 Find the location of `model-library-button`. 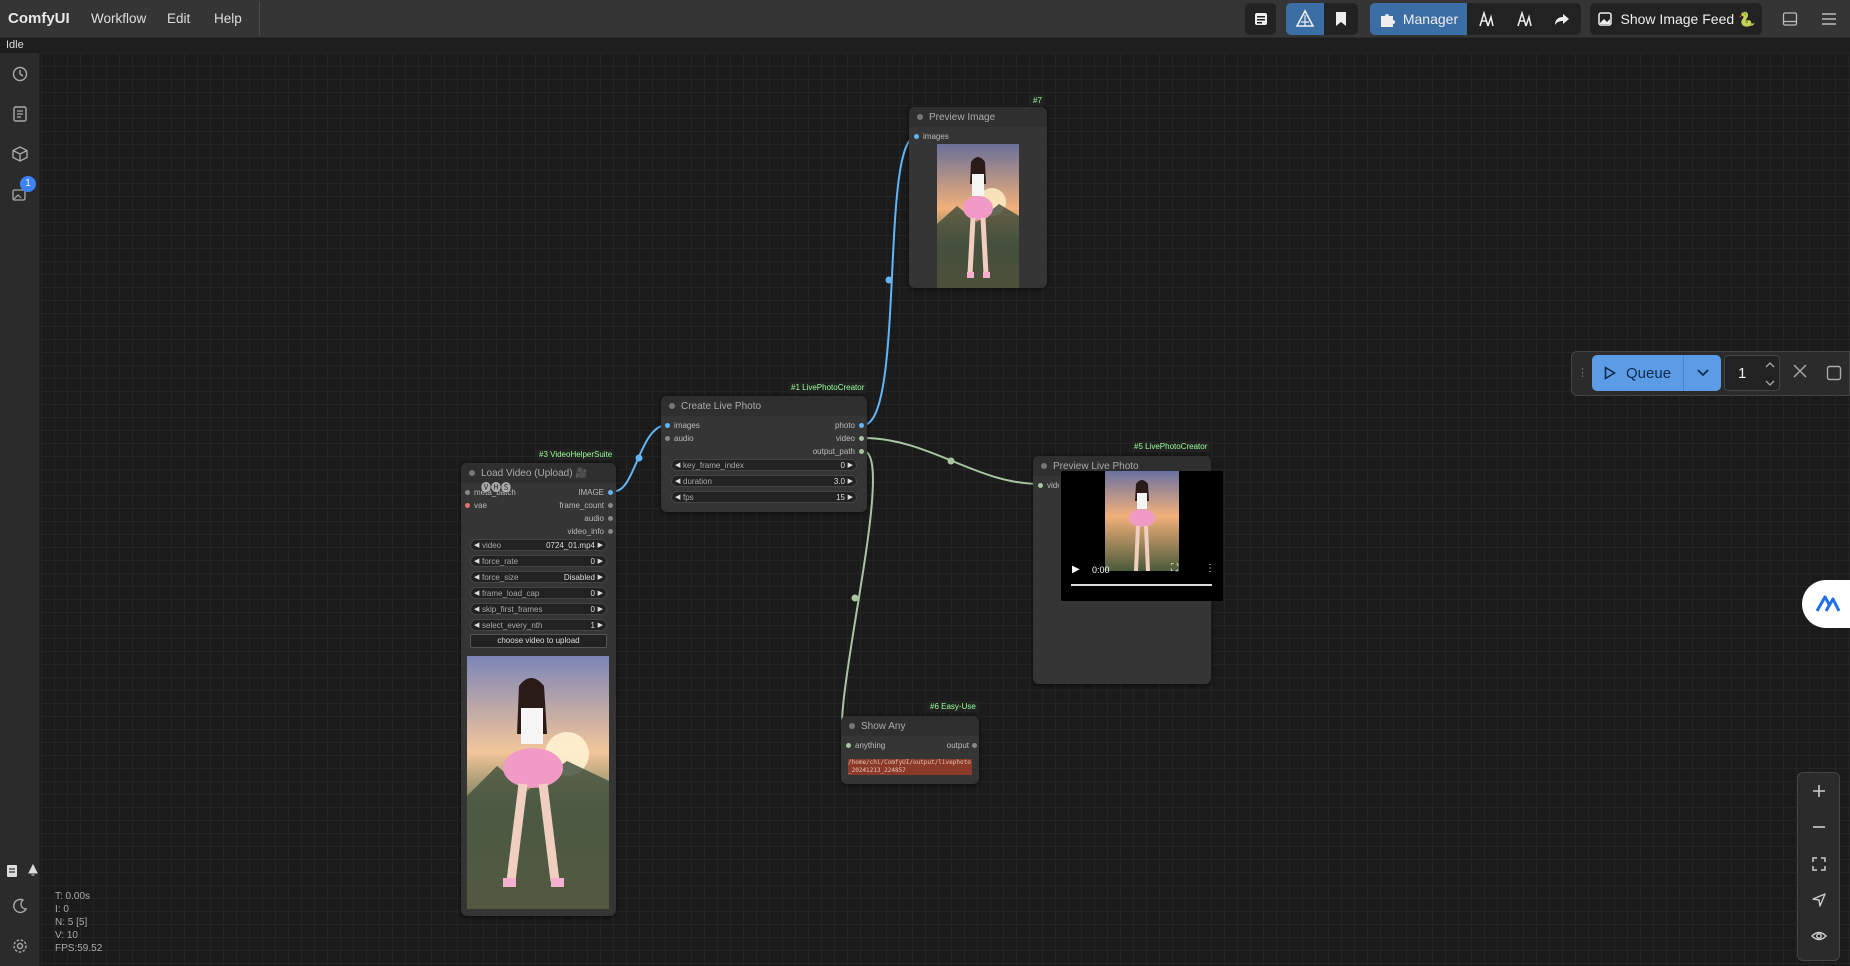

model-library-button is located at coordinates (20, 154).